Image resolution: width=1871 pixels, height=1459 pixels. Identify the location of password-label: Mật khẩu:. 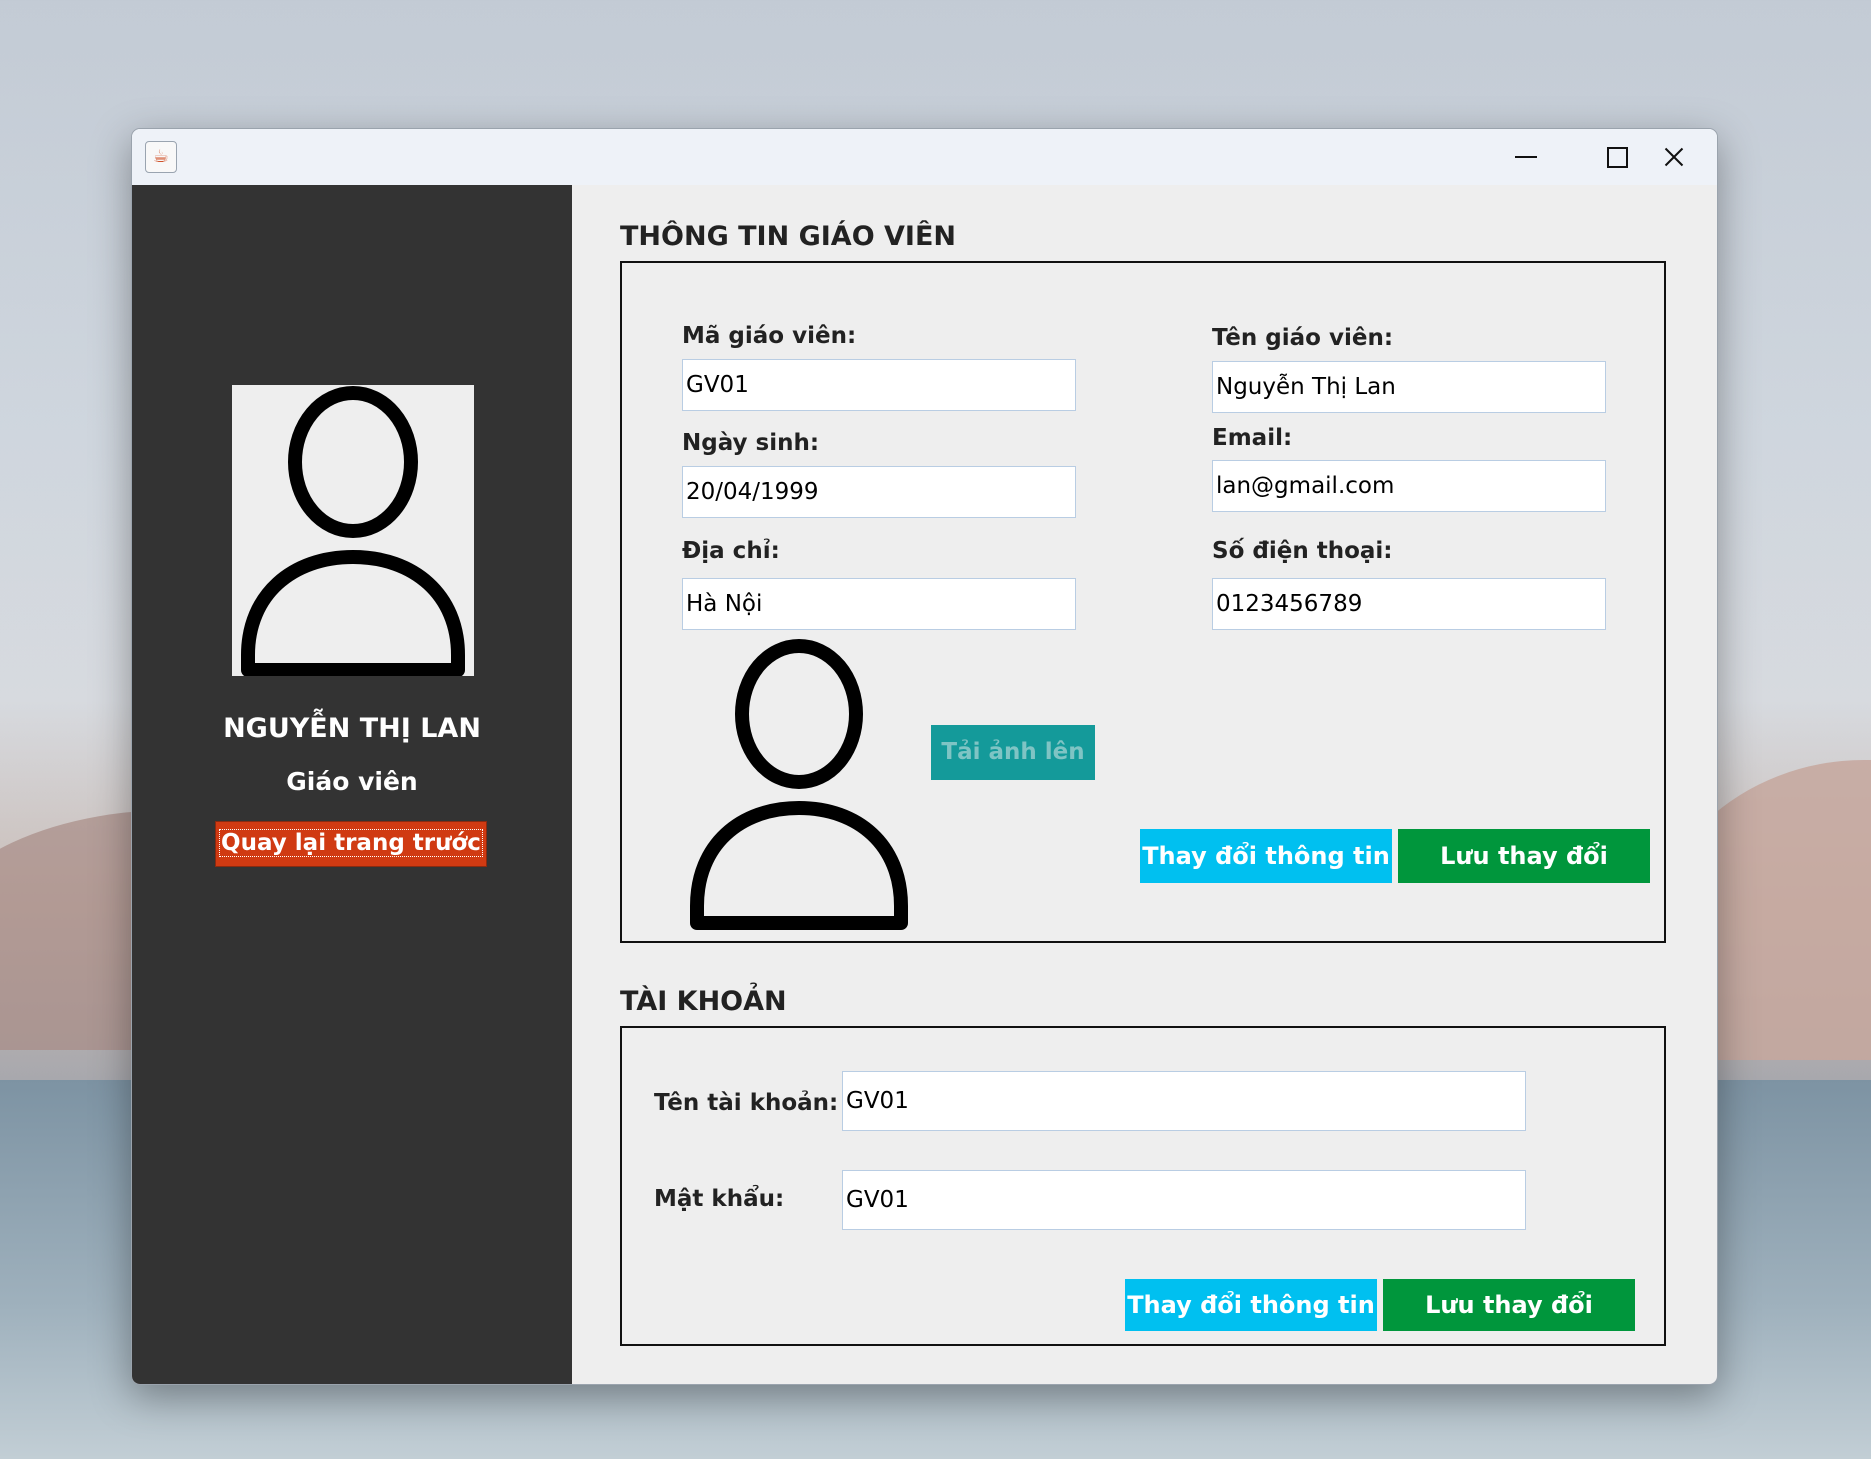
(719, 1199).